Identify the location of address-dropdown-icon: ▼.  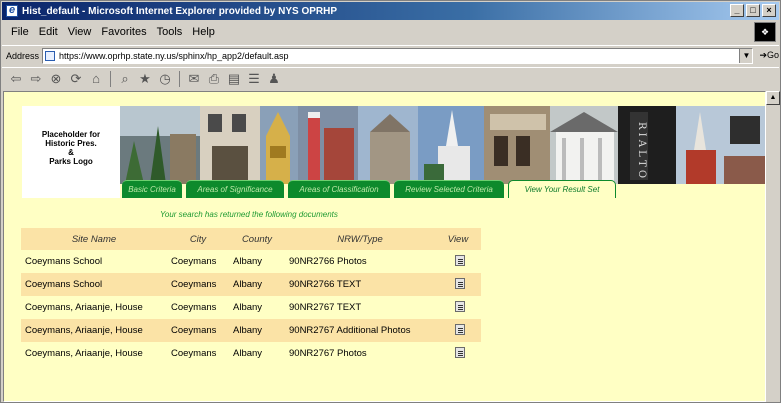
(746, 55).